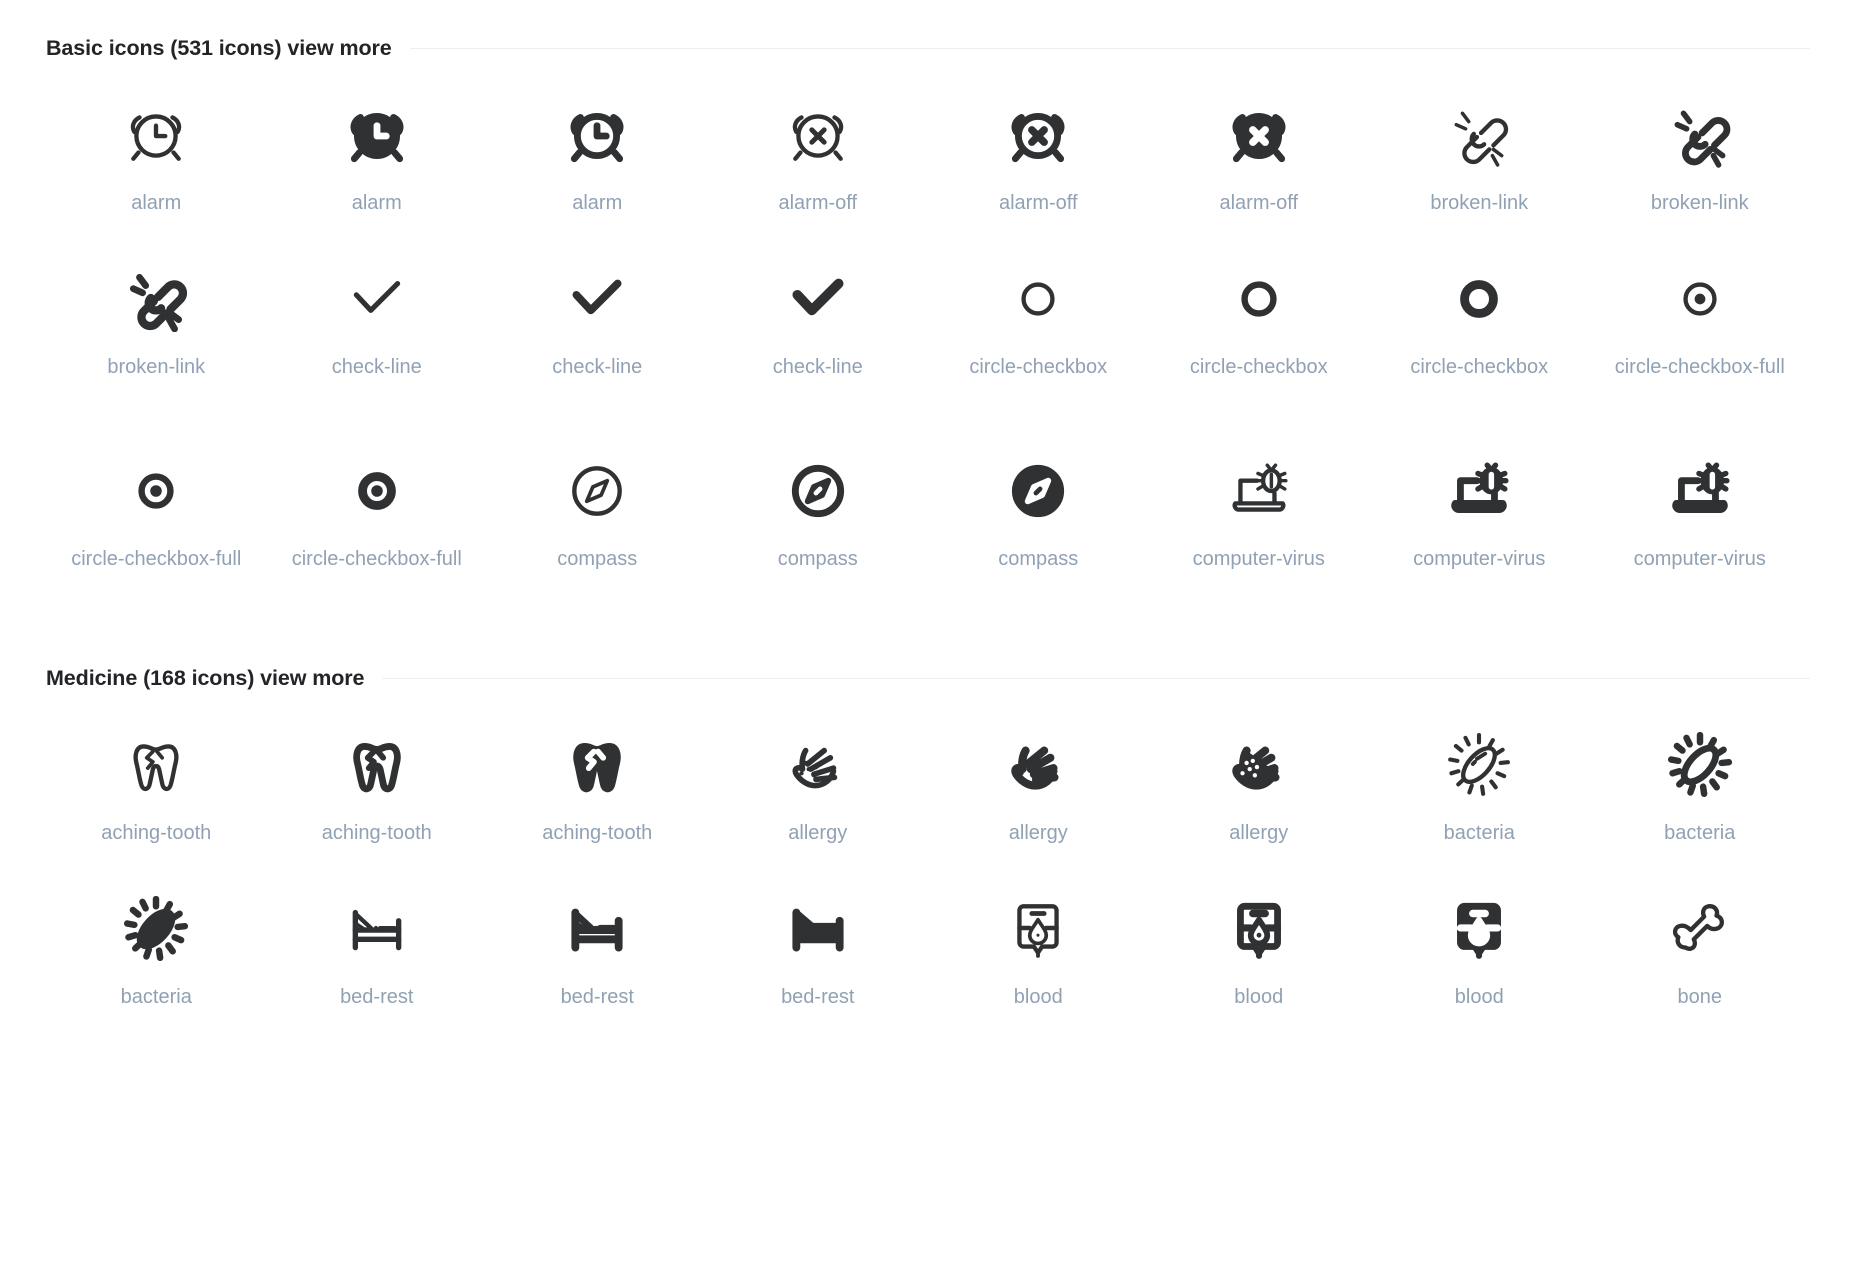 Image resolution: width=1856 pixels, height=1280 pixels. What do you see at coordinates (1700, 929) in the screenshot?
I see `bone-icon` at bounding box center [1700, 929].